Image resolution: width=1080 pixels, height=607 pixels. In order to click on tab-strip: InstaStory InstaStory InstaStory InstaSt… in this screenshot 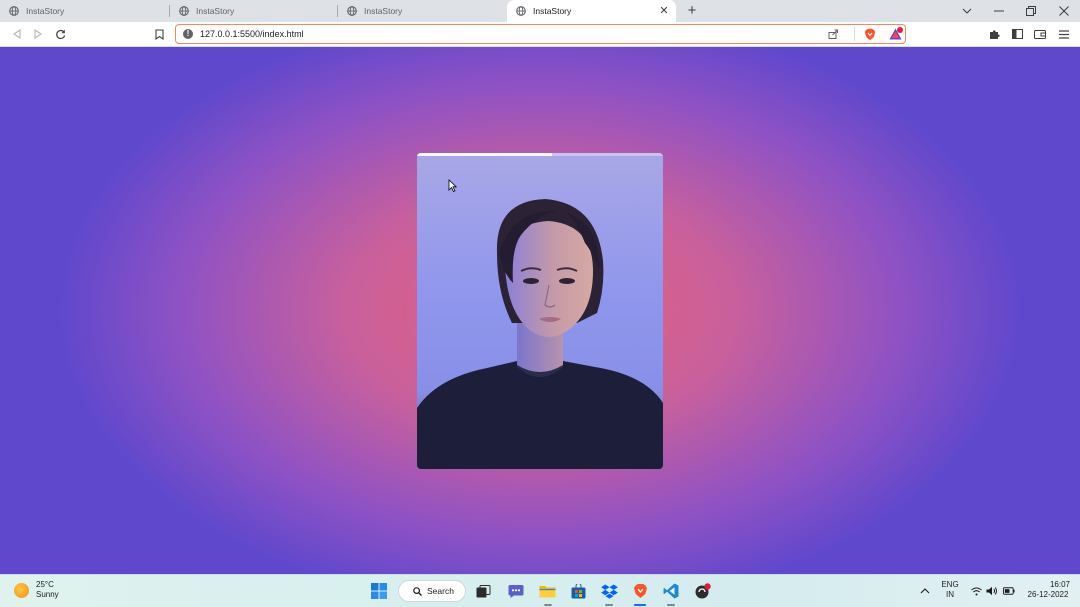, I will do `click(540, 11)`.